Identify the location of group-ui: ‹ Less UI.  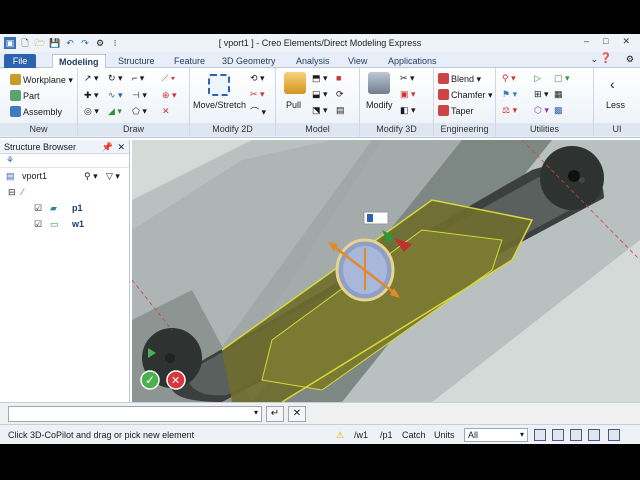
(617, 103).